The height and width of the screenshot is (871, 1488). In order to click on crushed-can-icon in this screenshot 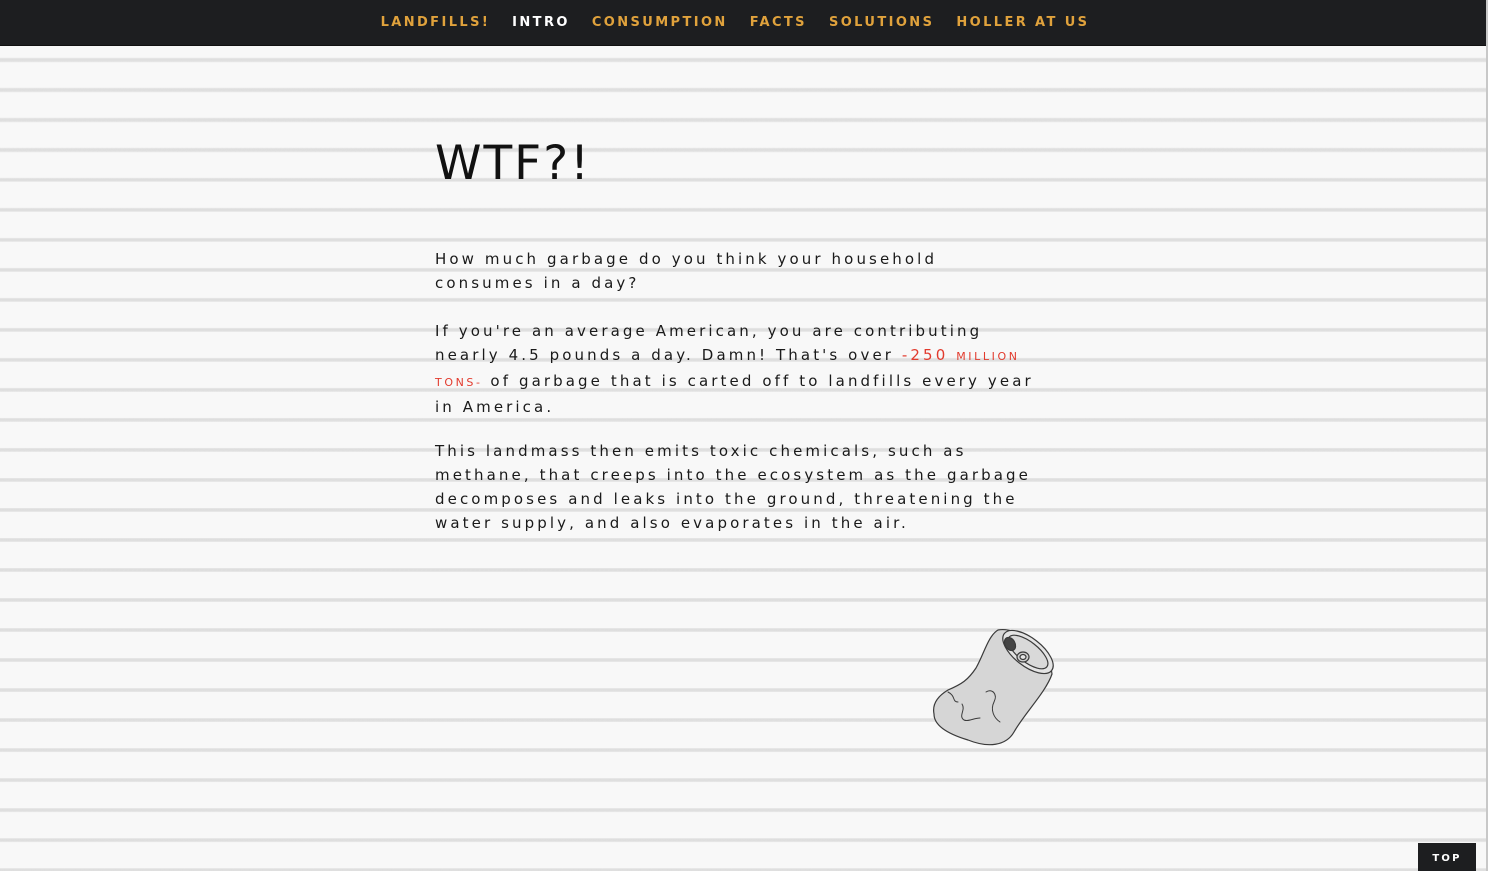, I will do `click(993, 687)`.